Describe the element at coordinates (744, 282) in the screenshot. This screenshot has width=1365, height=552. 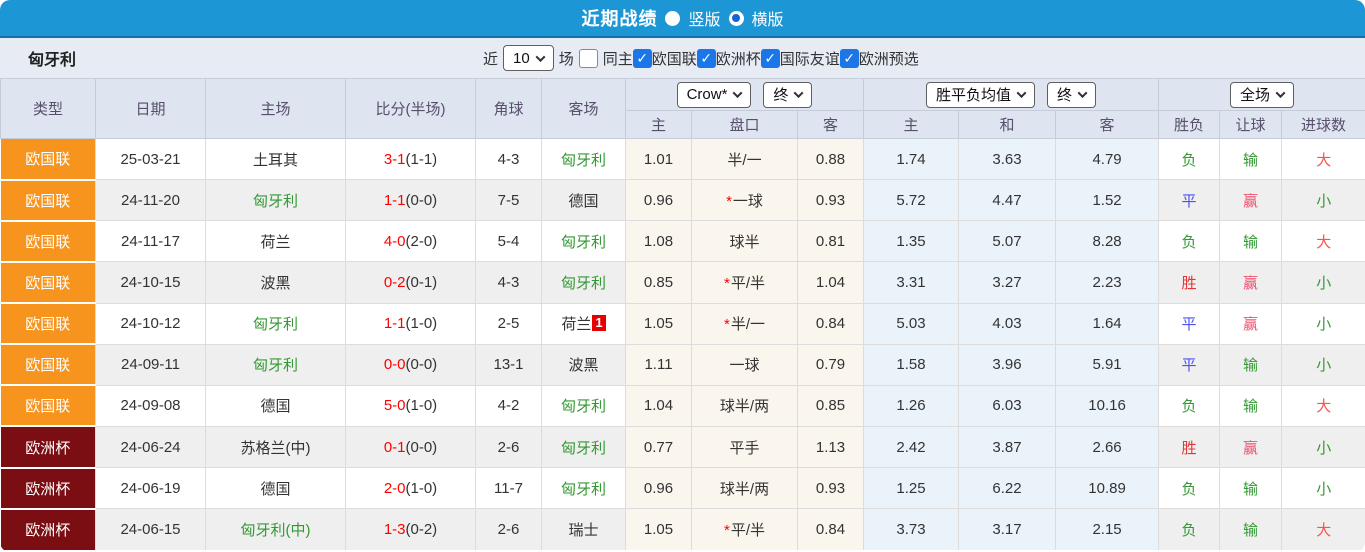
I see `cell-handicap: *平/半` at that location.